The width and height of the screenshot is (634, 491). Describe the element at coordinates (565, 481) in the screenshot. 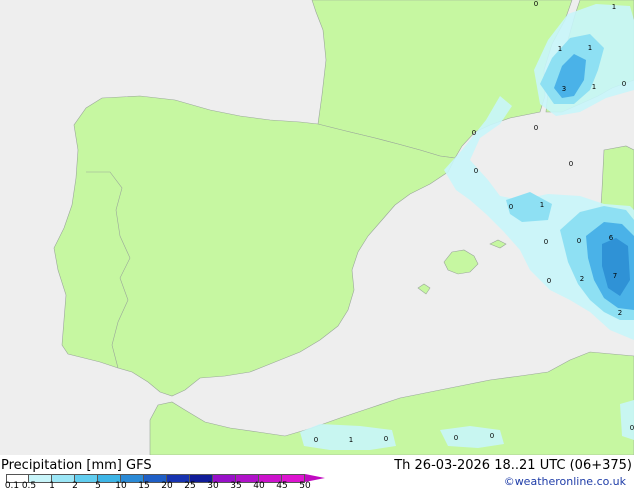

I see `credit-link: ©weatheronline.co.uk` at that location.